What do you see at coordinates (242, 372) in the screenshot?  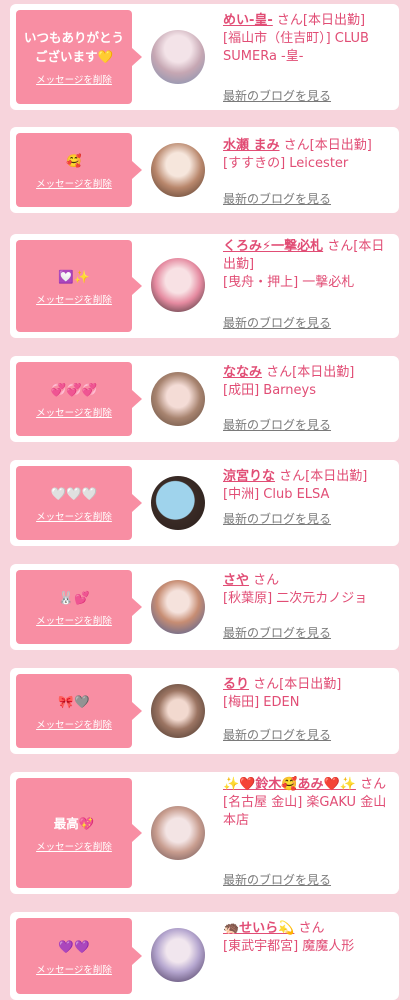 I see `cast-name-link: ななみ` at bounding box center [242, 372].